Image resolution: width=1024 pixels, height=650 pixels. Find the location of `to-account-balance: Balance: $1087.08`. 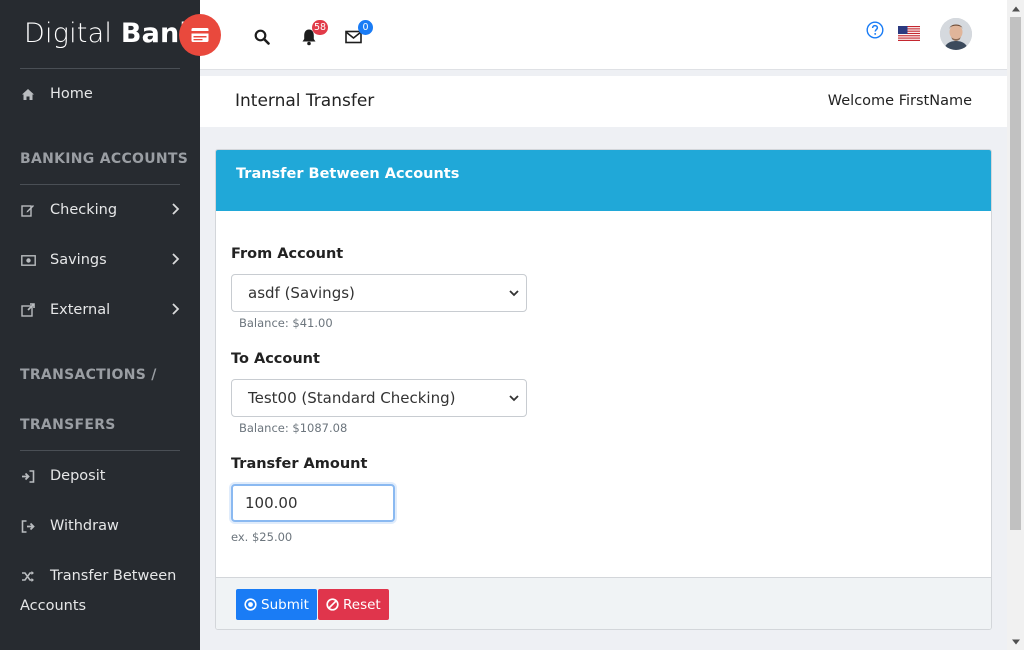

to-account-balance: Balance: $1087.08 is located at coordinates (293, 428).